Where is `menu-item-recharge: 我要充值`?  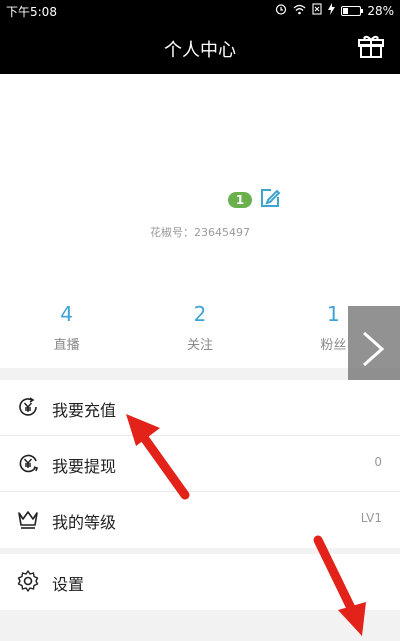 menu-item-recharge: 我要充值 is located at coordinates (200, 408).